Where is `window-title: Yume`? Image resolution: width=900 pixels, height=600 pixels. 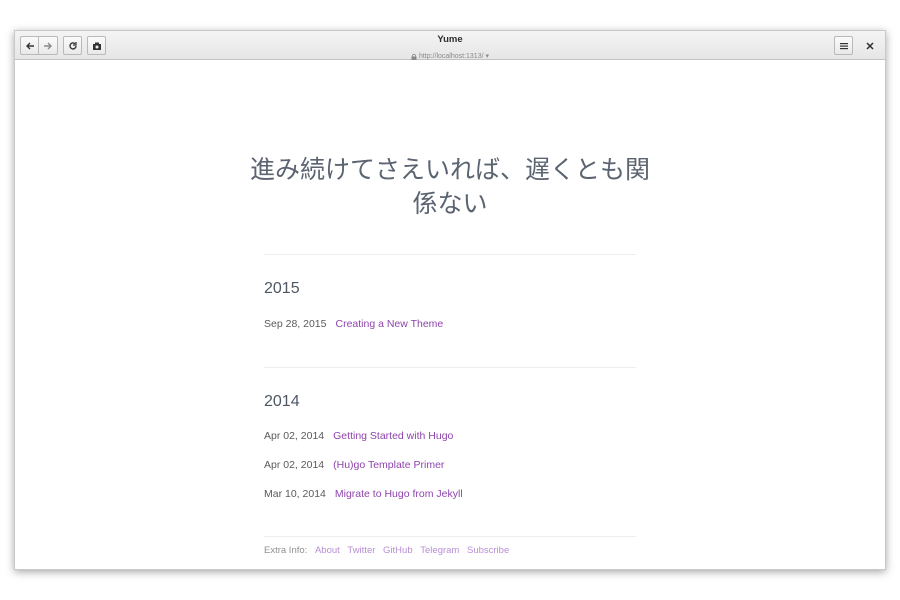 window-title: Yume is located at coordinates (450, 39).